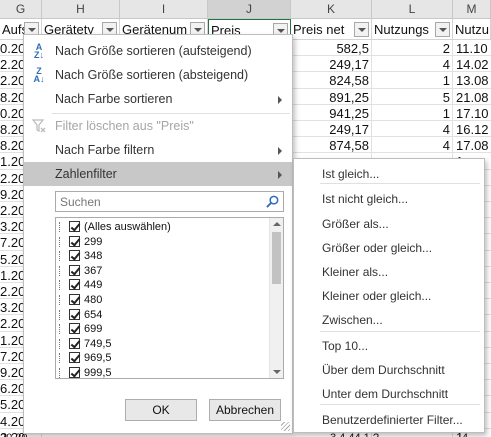 The height and width of the screenshot is (437, 491). I want to click on list-scrollbar, so click(276, 298).